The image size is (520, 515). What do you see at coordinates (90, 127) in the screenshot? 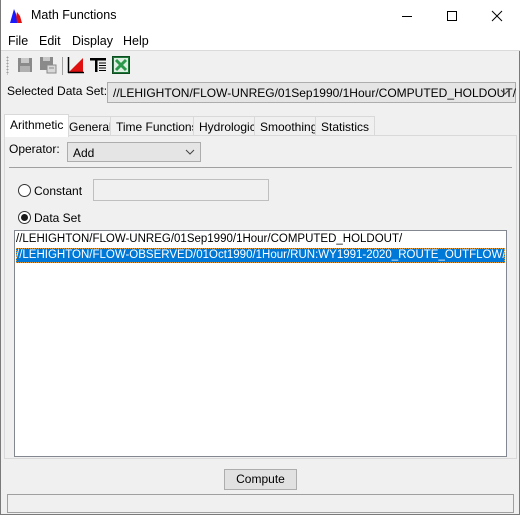
I see `tab-label: General` at bounding box center [90, 127].